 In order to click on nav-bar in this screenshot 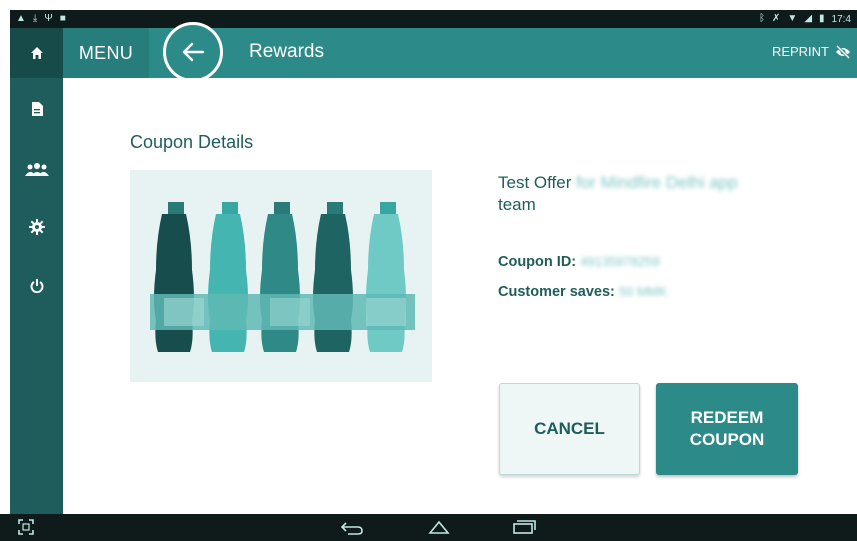, I will do `click(428, 527)`.